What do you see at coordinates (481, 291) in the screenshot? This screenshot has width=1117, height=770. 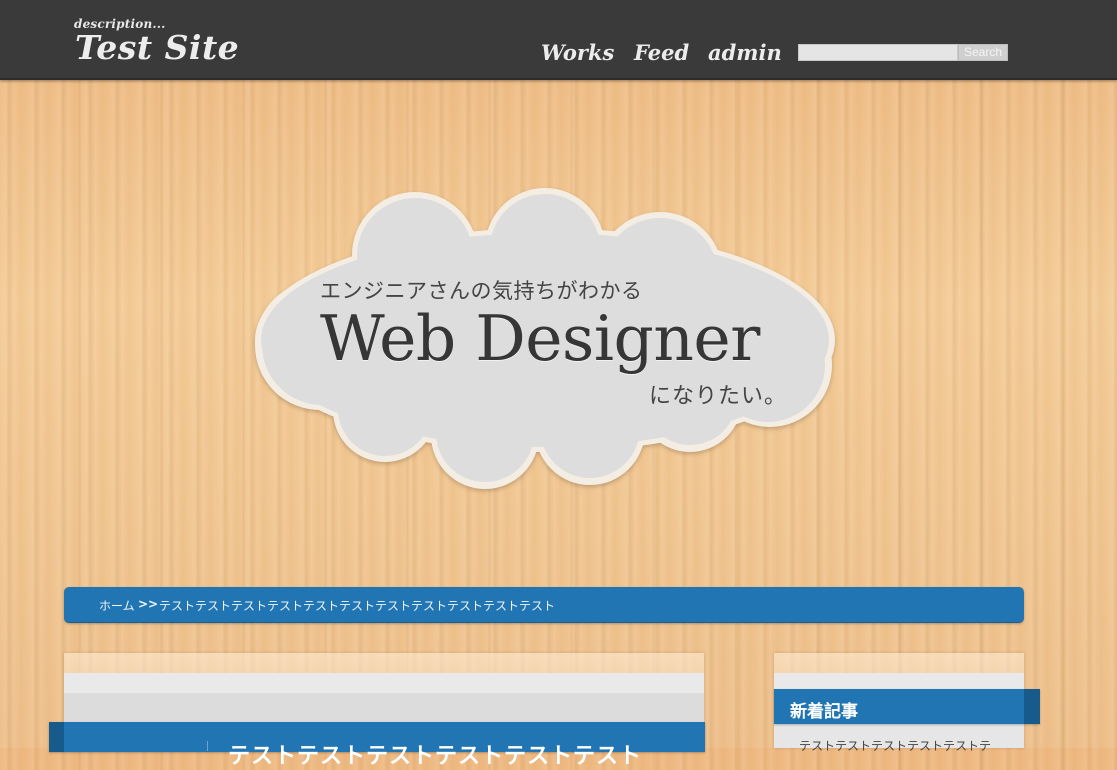 I see `hero-subtitle: エンジニアさんの気持ちがわかる` at bounding box center [481, 291].